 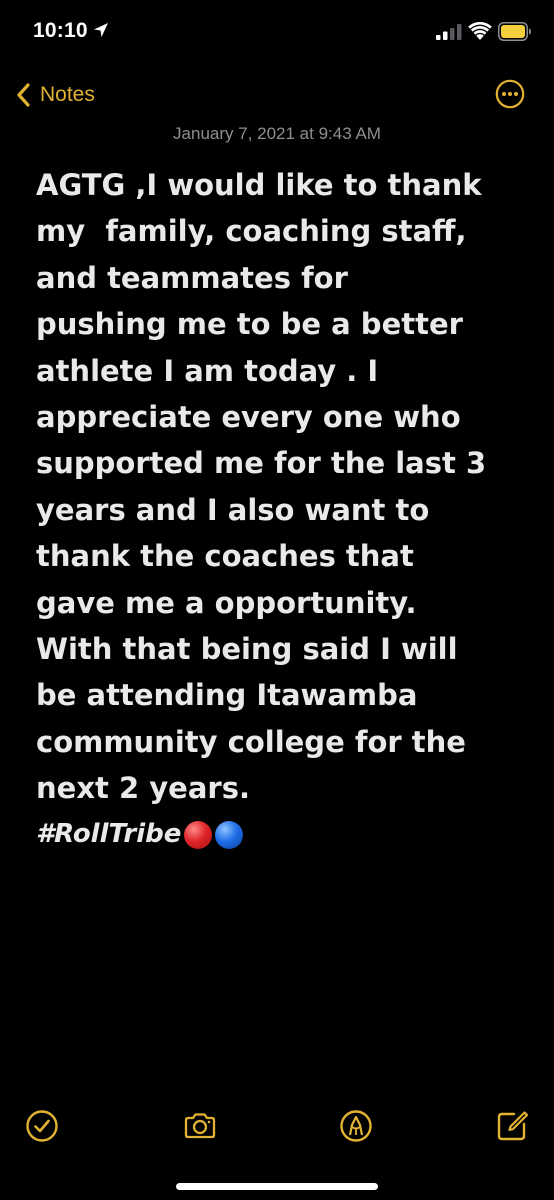 I want to click on compose-icon, so click(x=512, y=1126).